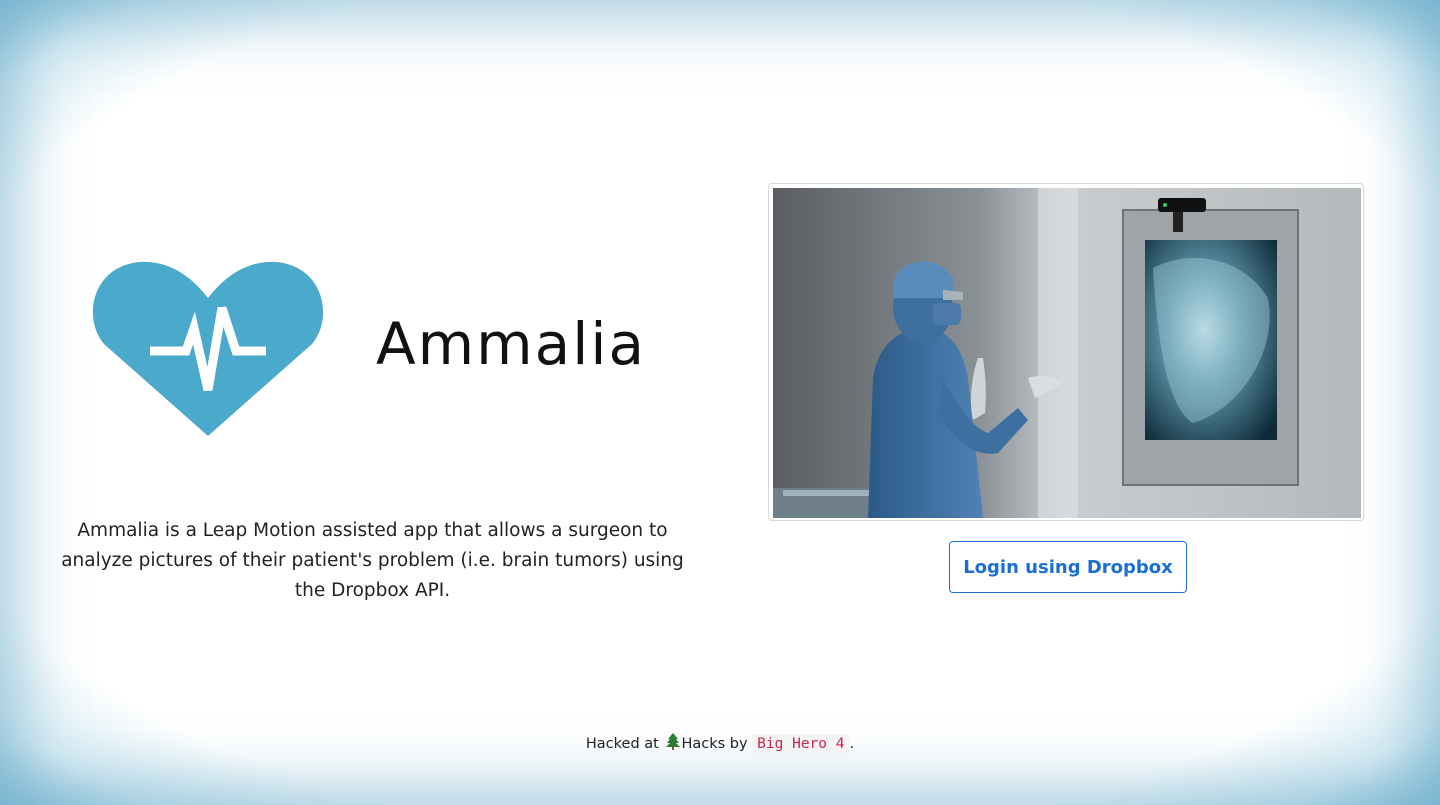  What do you see at coordinates (801, 744) in the screenshot?
I see `team-name: Big Hero 4` at bounding box center [801, 744].